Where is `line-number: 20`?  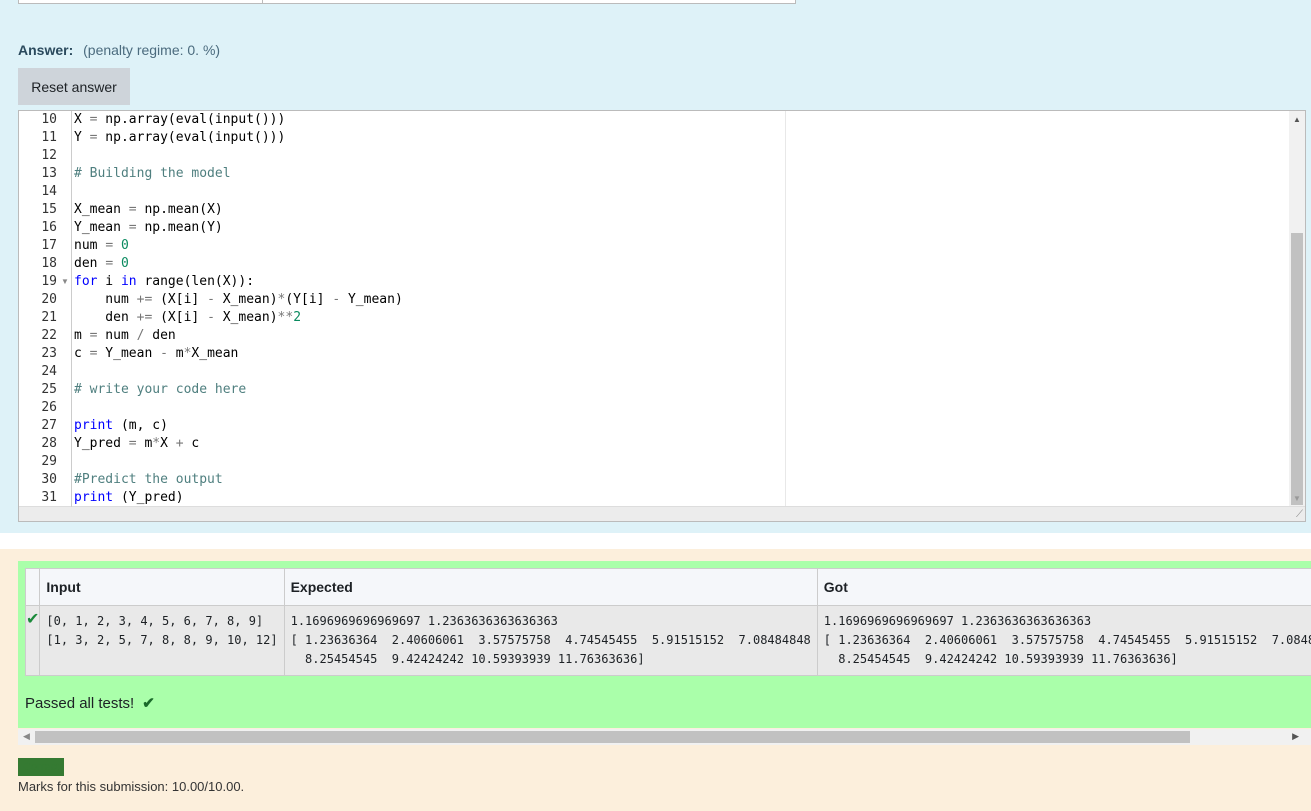
line-number: 20 is located at coordinates (49, 299).